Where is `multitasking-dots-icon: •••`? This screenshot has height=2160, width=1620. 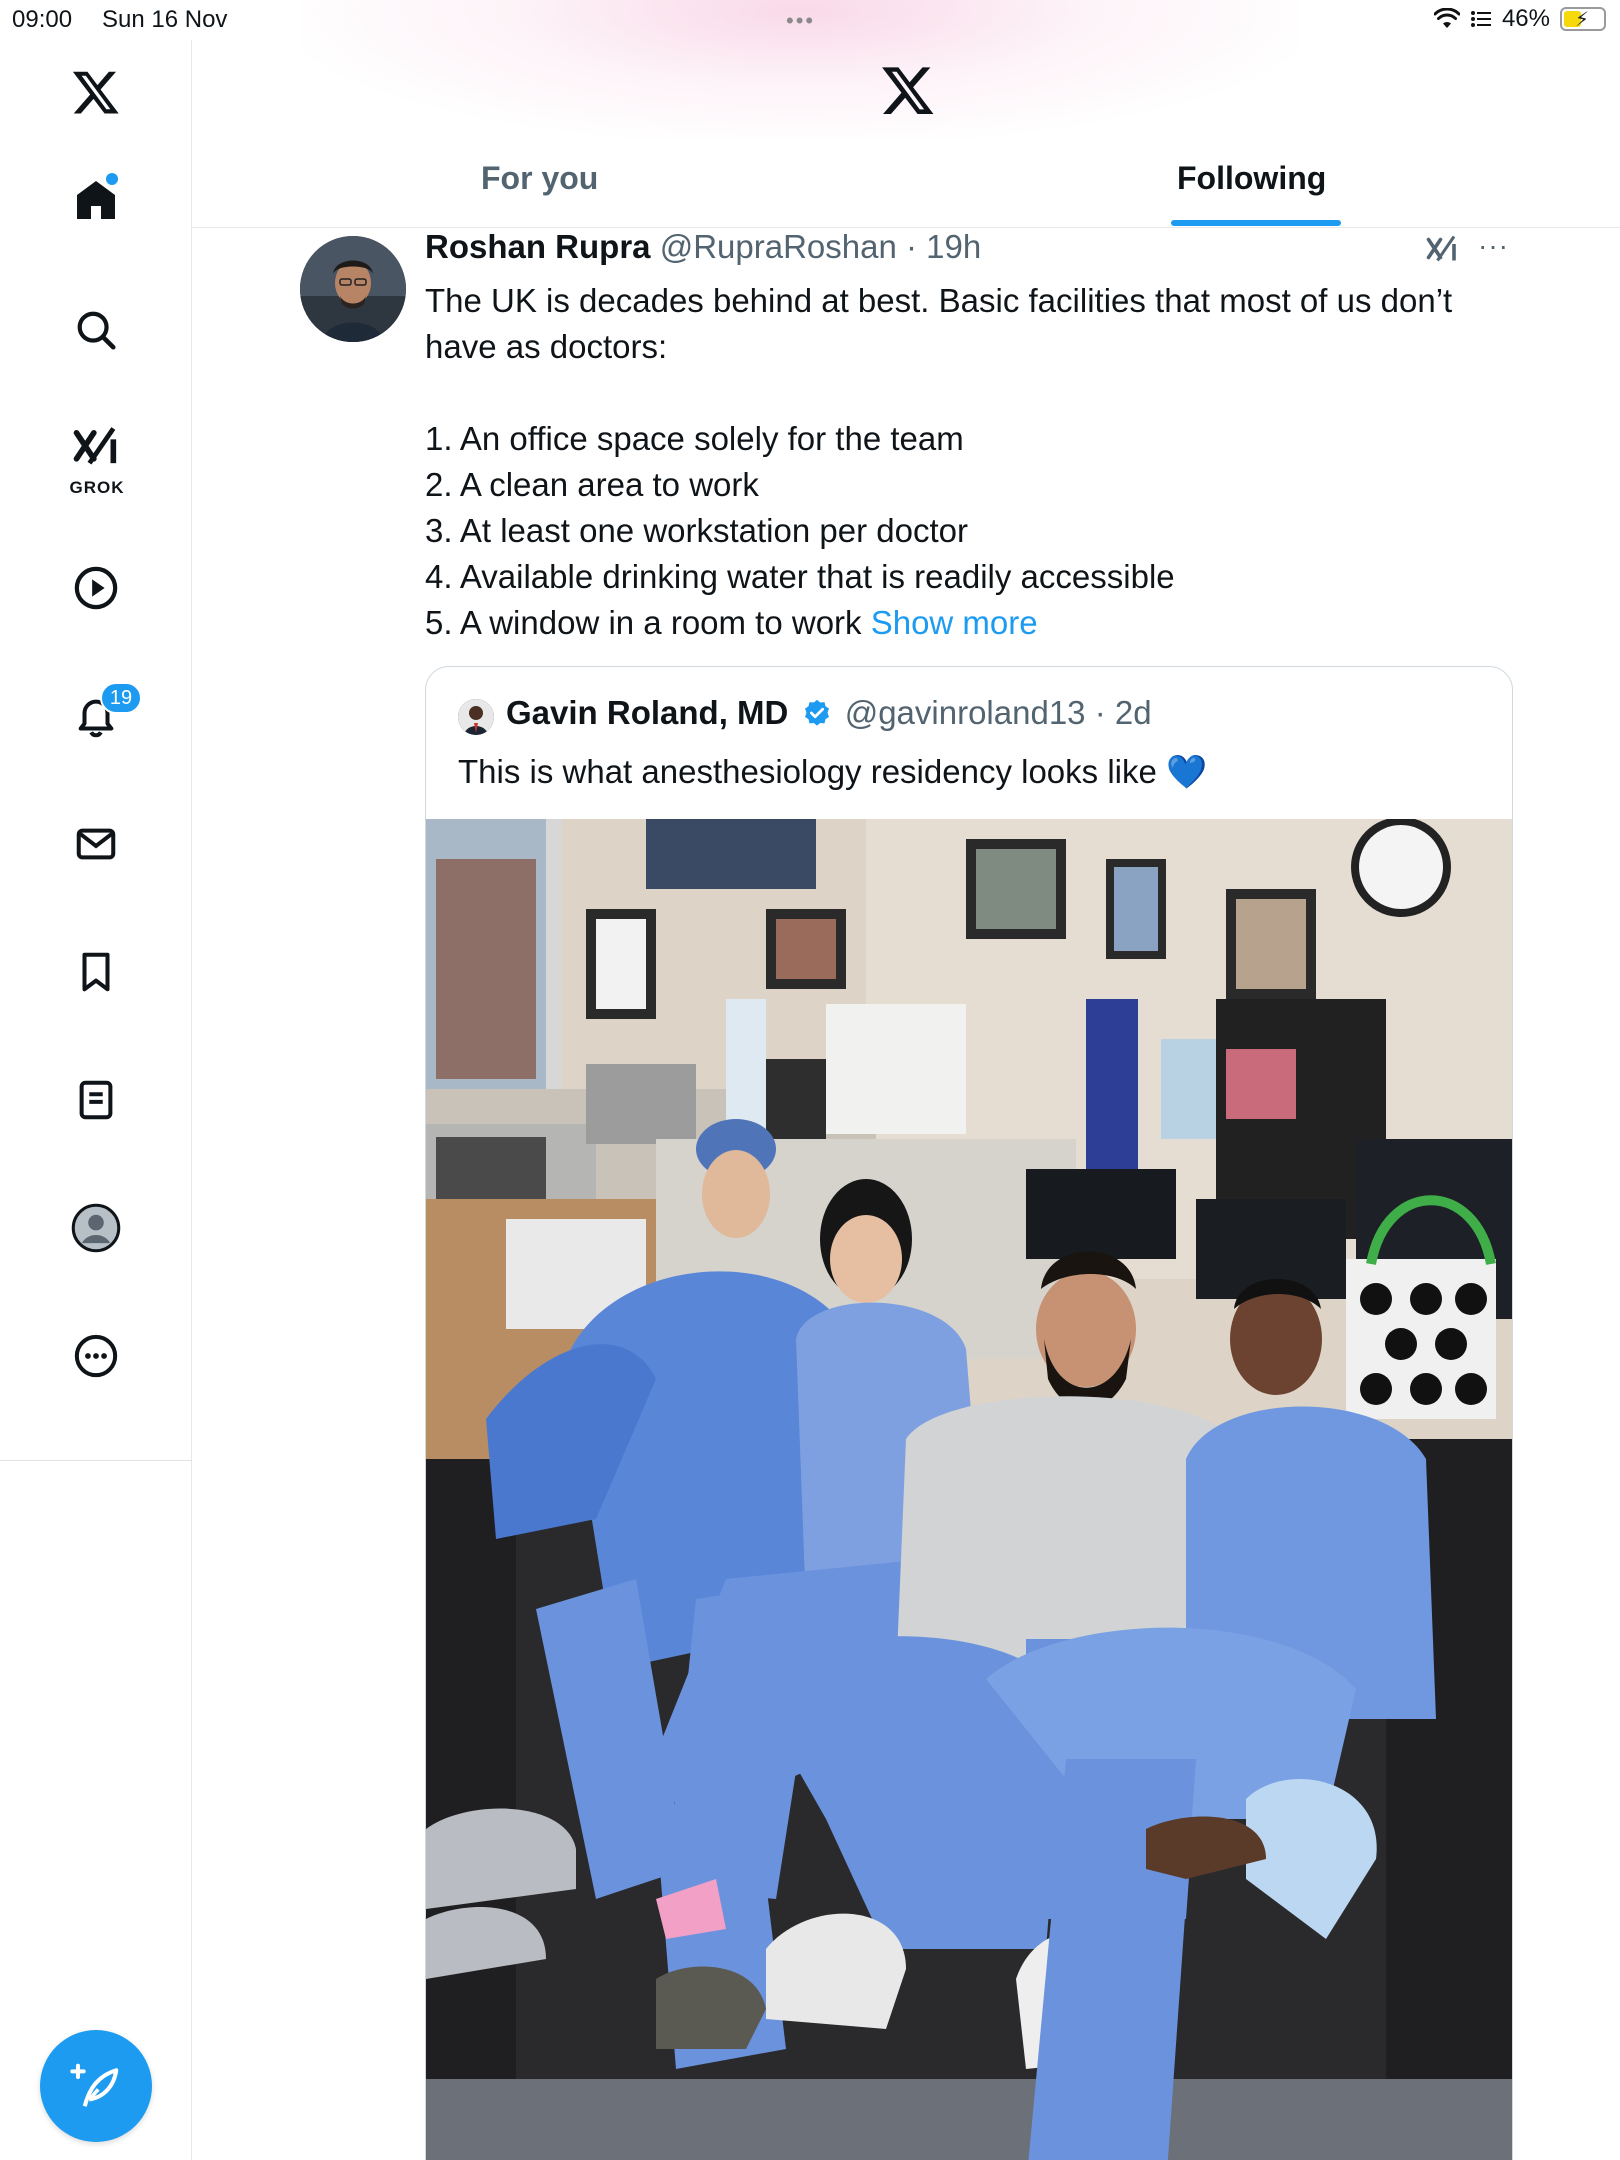 multitasking-dots-icon: ••• is located at coordinates (800, 21).